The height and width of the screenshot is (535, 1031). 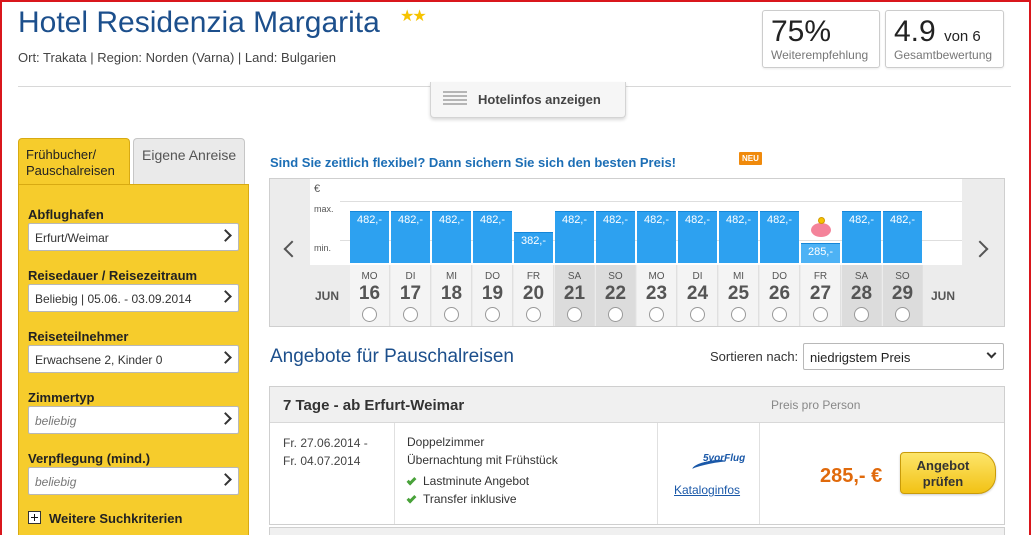 I want to click on gridline-max, so click(x=651, y=201).